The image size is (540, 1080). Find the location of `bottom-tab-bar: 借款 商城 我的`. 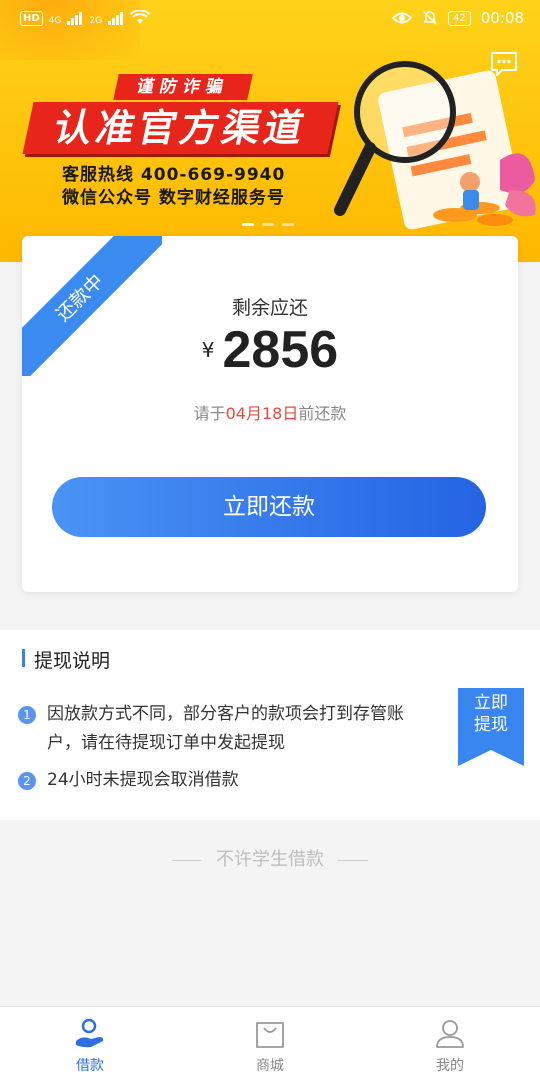

bottom-tab-bar: 借款 商城 我的 is located at coordinates (270, 1043).